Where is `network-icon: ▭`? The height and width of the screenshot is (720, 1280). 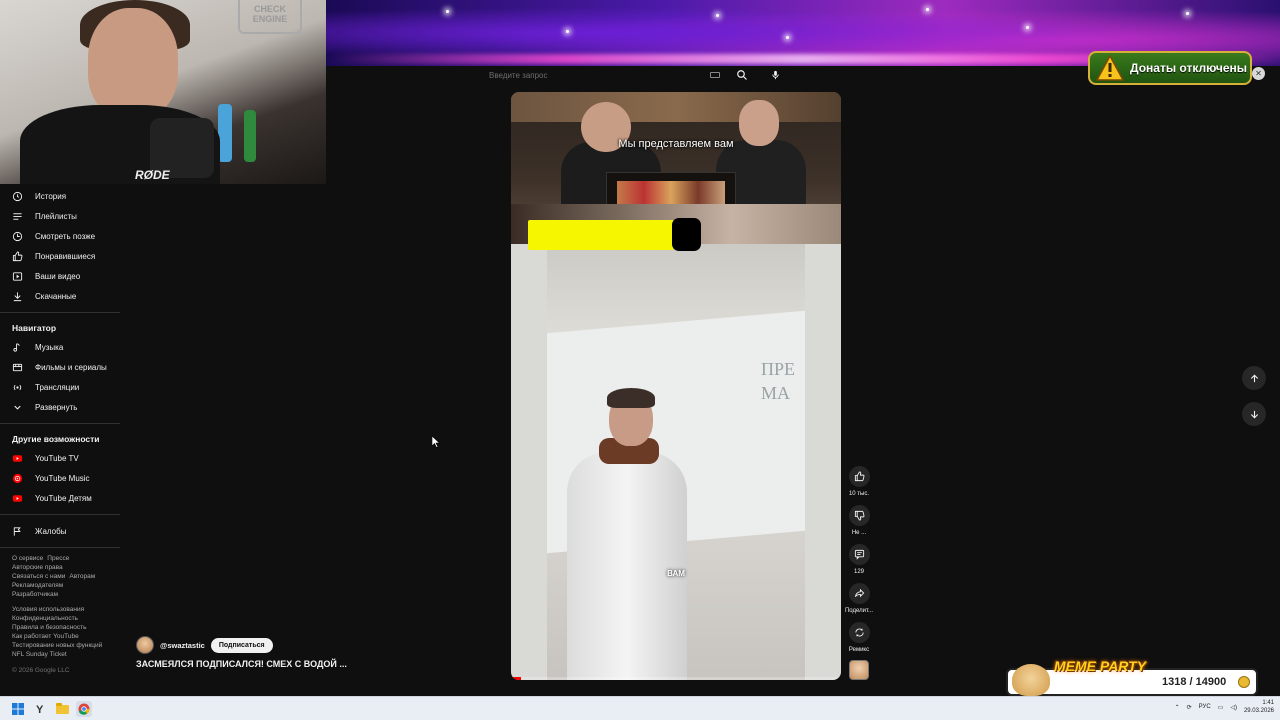 network-icon: ▭ is located at coordinates (1221, 707).